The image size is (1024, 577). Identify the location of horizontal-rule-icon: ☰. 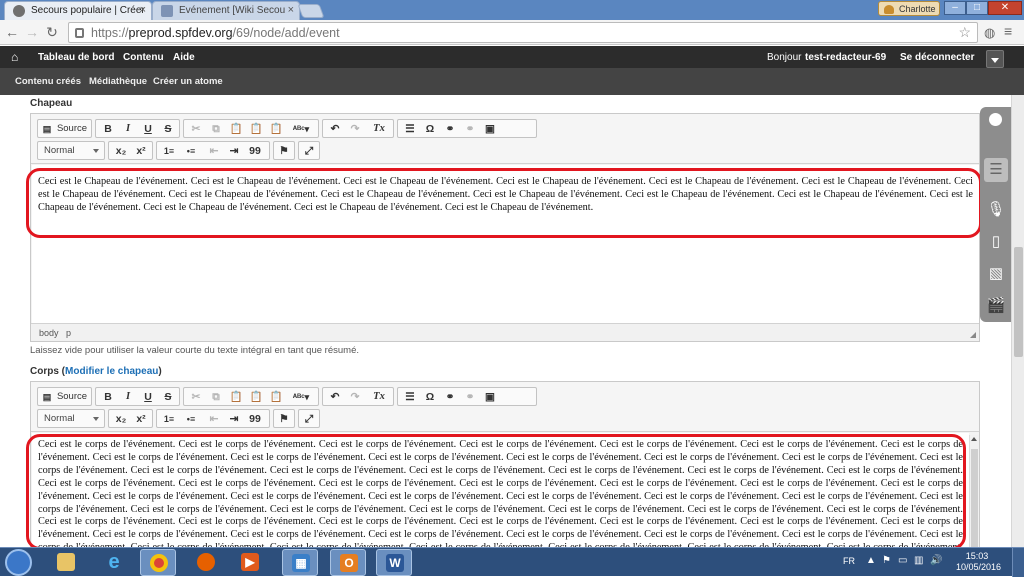
(410, 129).